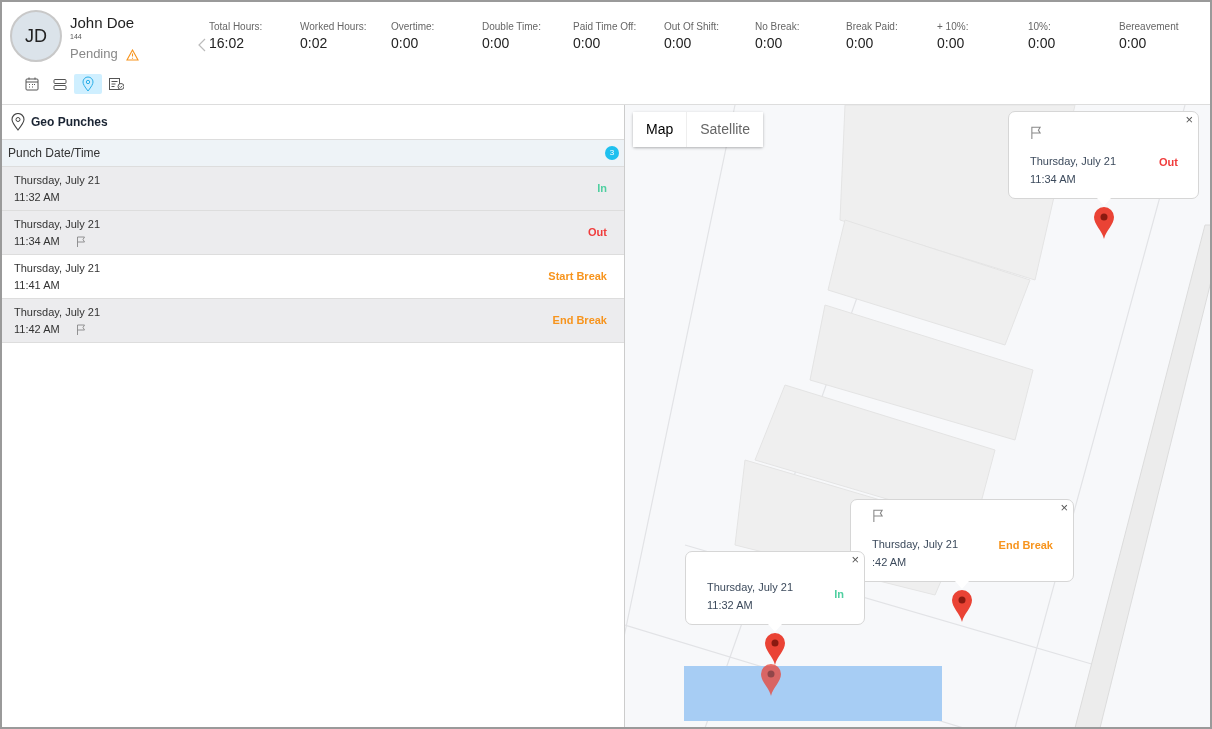  What do you see at coordinates (612, 153) in the screenshot?
I see `count-badge: 3` at bounding box center [612, 153].